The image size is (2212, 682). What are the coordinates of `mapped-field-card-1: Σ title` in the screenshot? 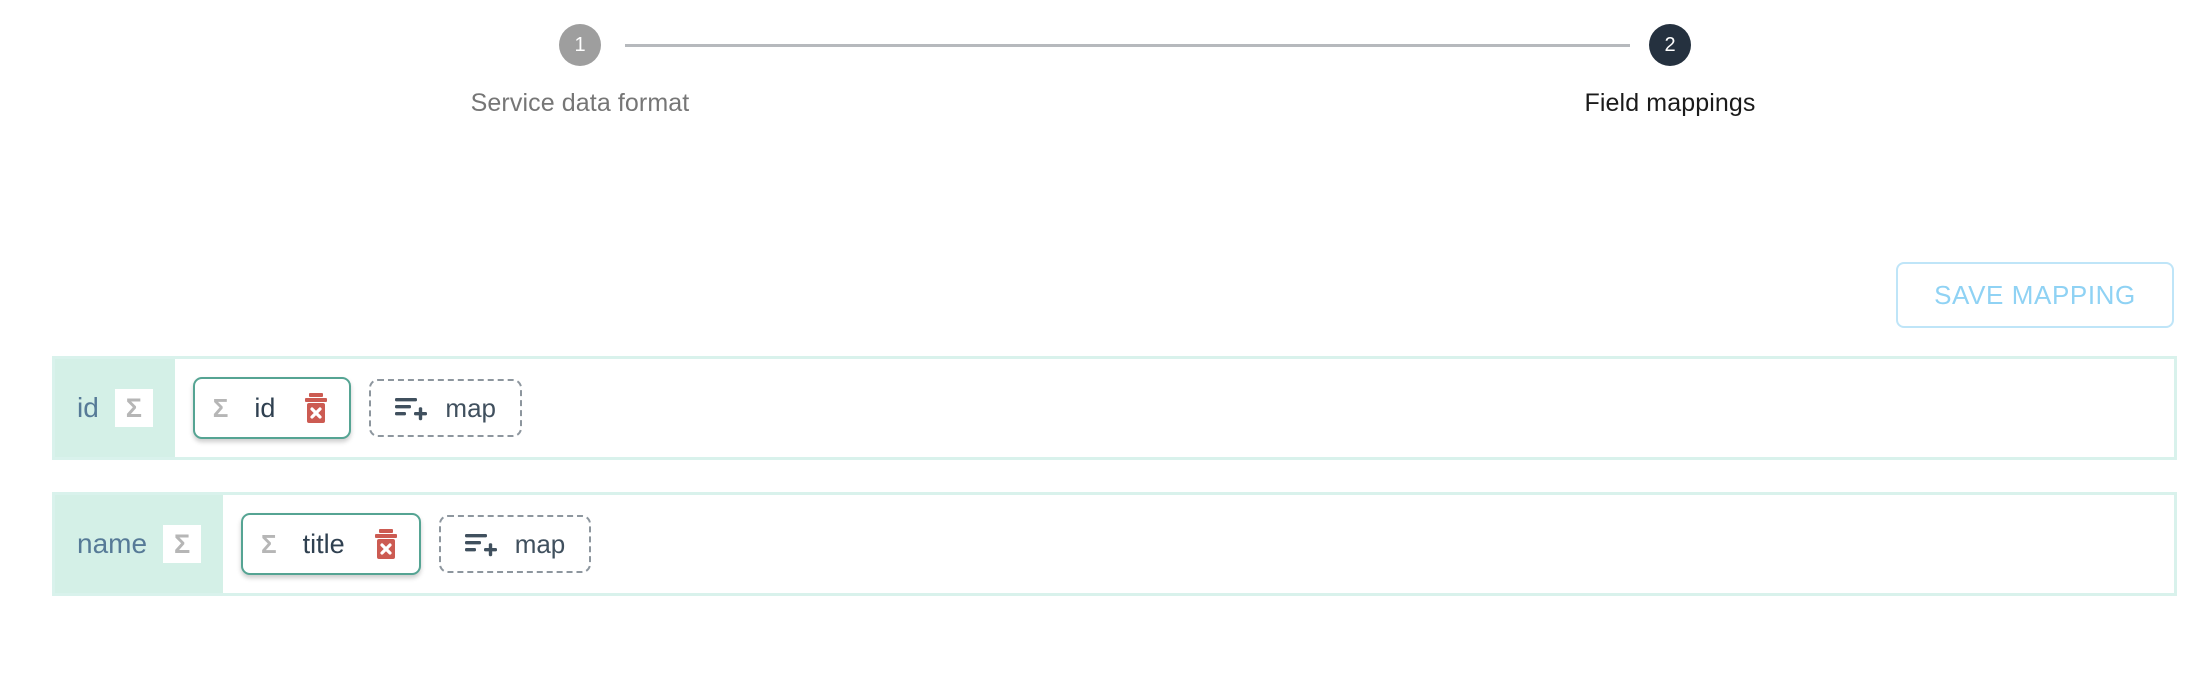 It's located at (331, 544).